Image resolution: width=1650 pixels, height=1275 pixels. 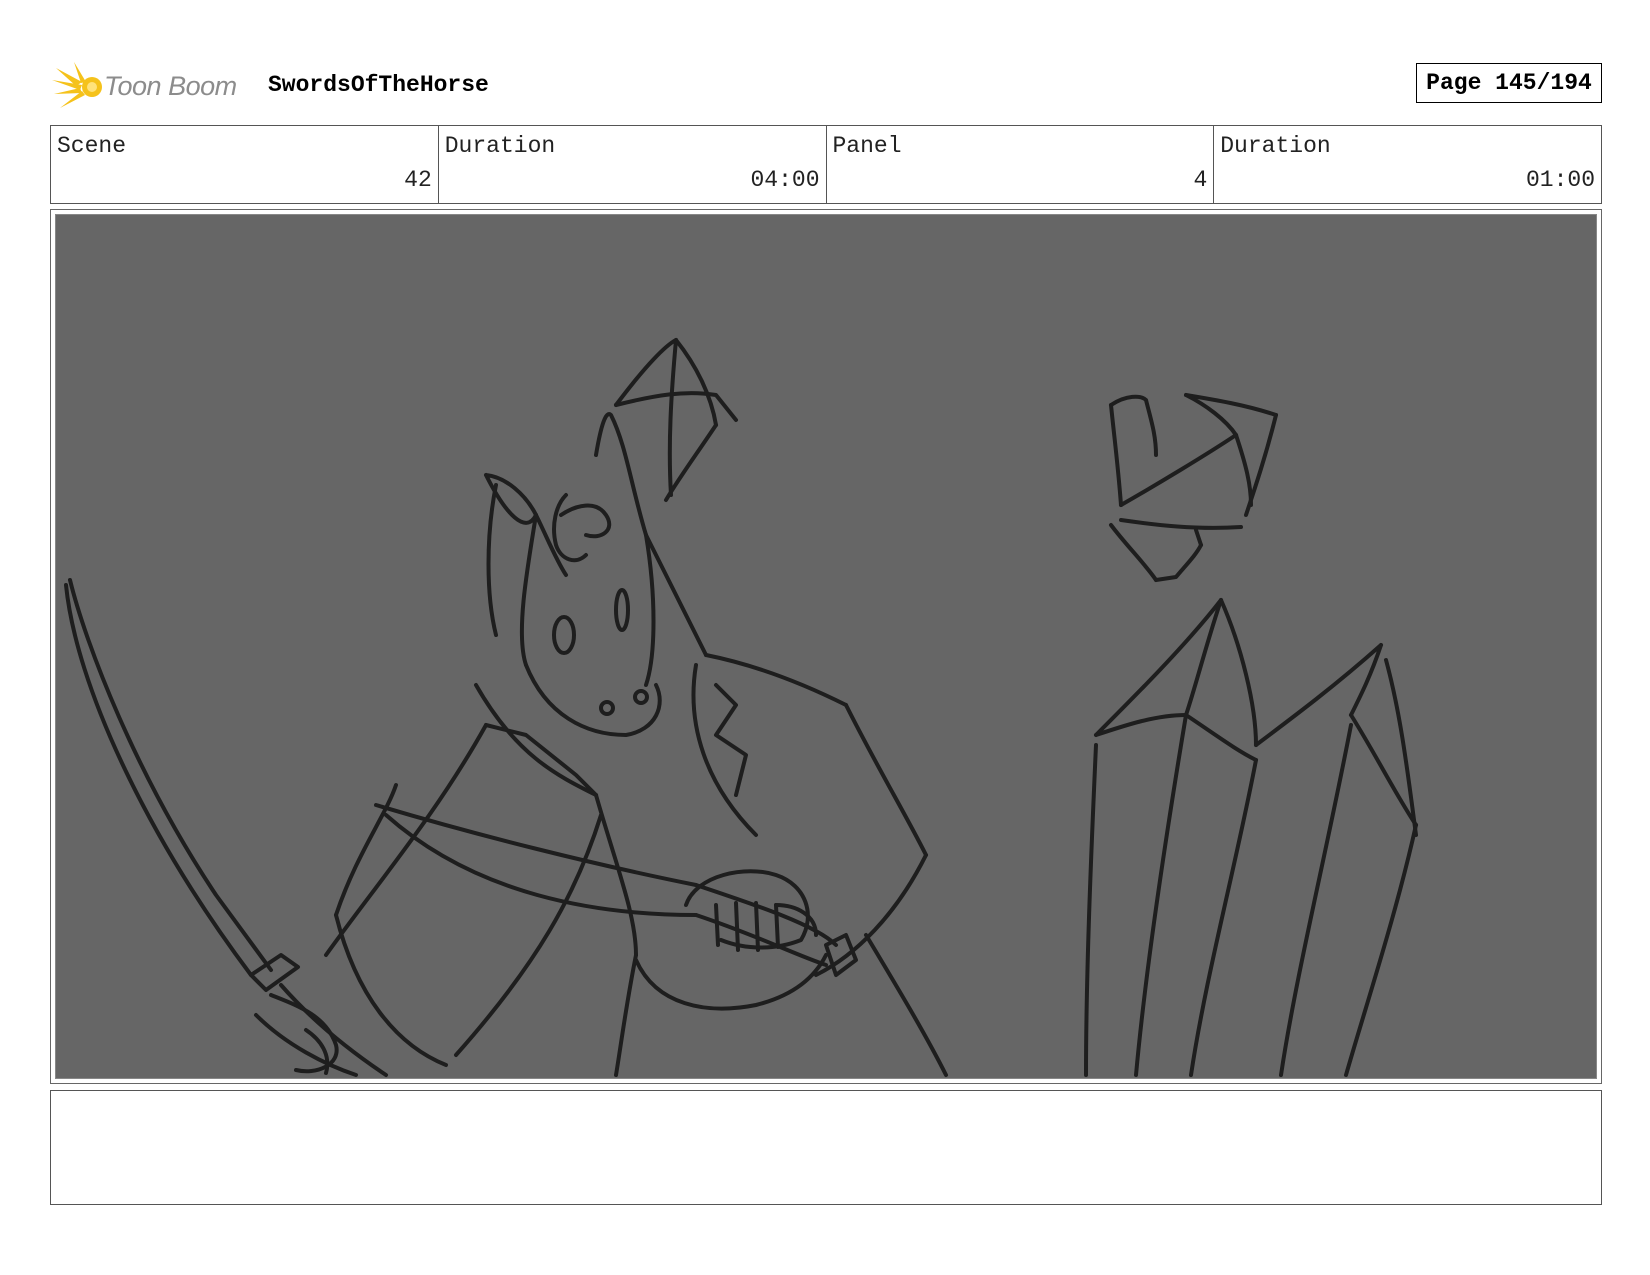 I want to click on panel-cell: Panel 4, so click(x=1021, y=164).